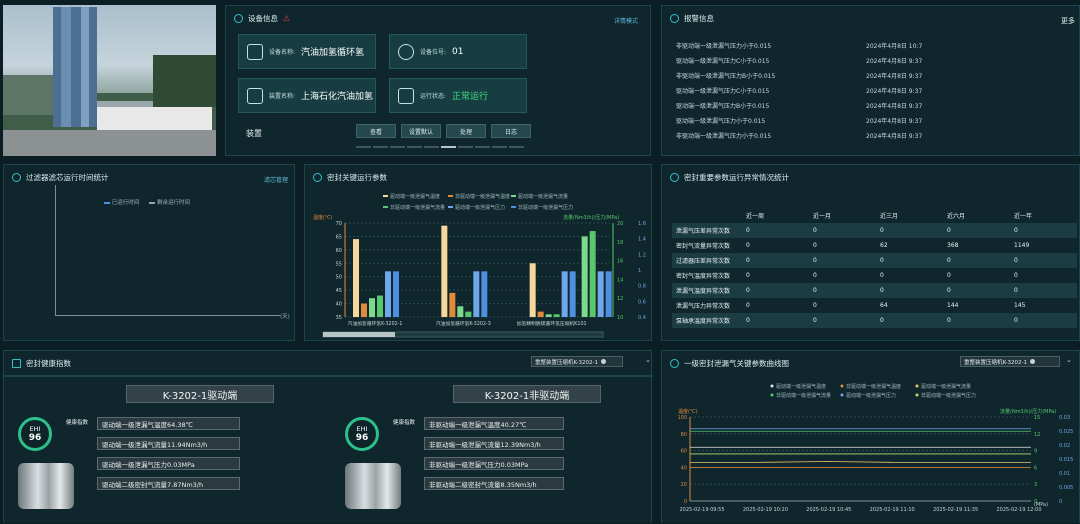 The width and height of the screenshot is (1080, 524). I want to click on column-header: 近一周, so click(755, 216).